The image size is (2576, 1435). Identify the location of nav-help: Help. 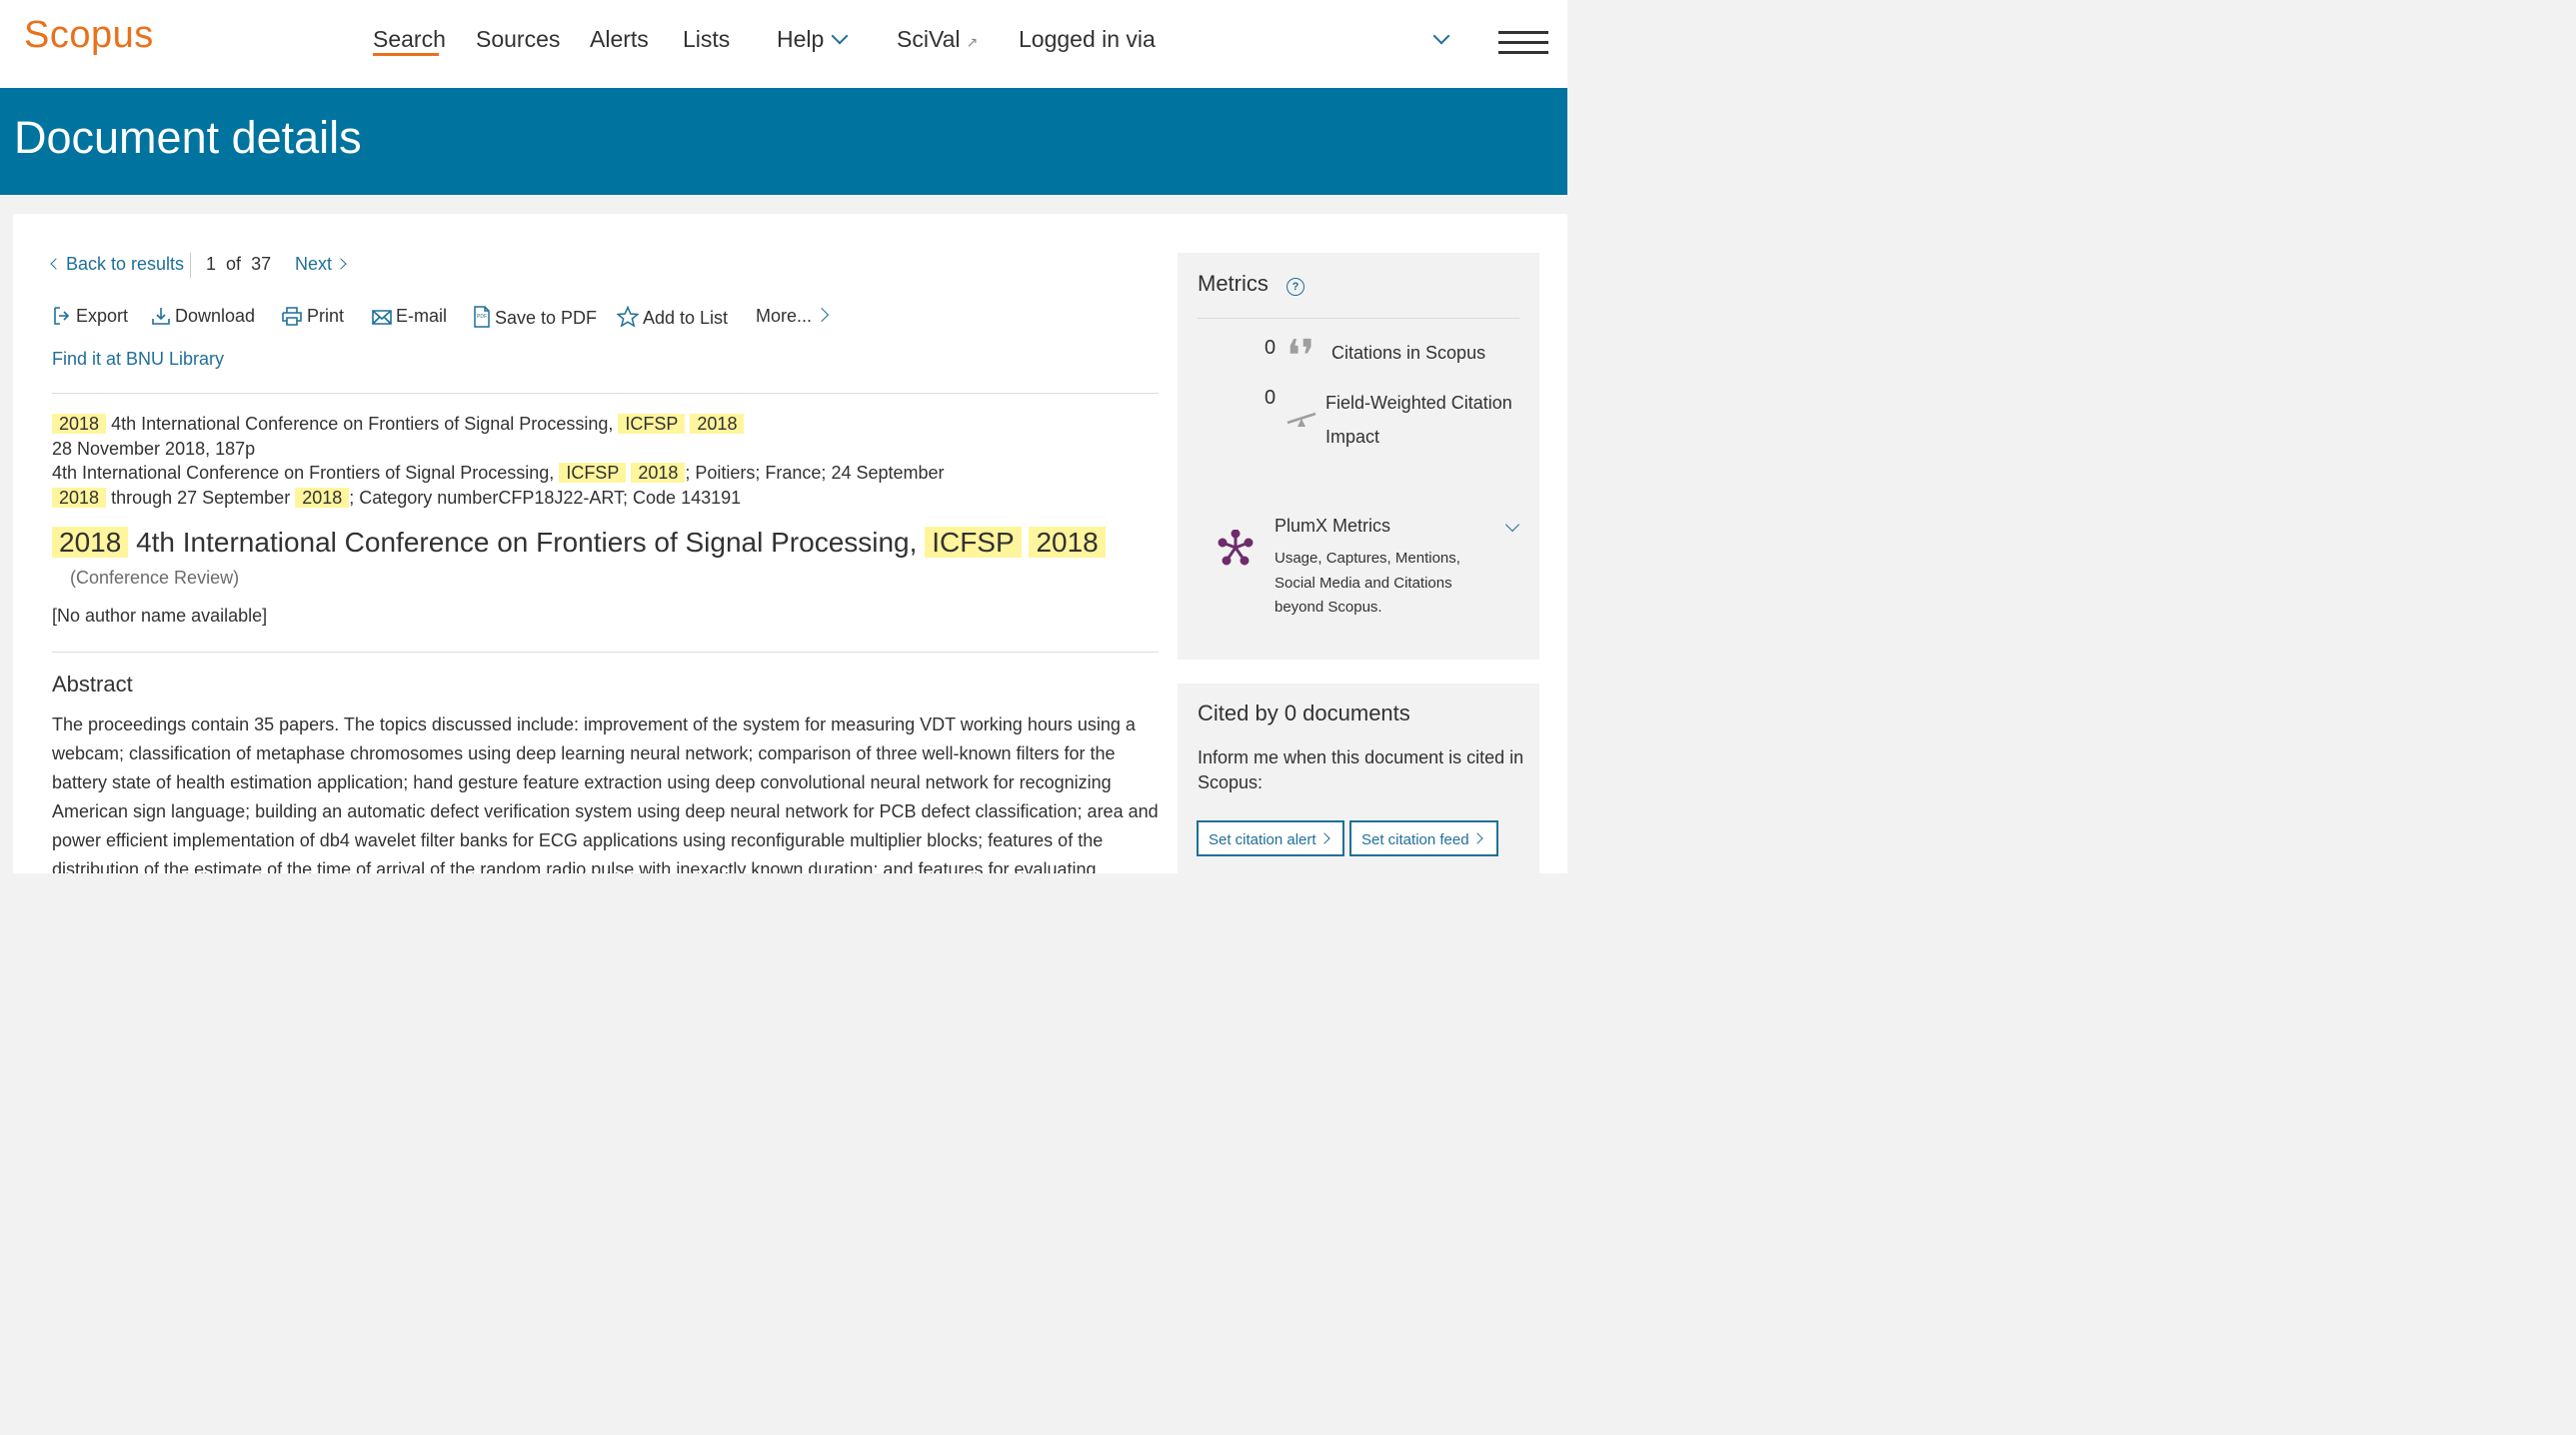
(813, 39).